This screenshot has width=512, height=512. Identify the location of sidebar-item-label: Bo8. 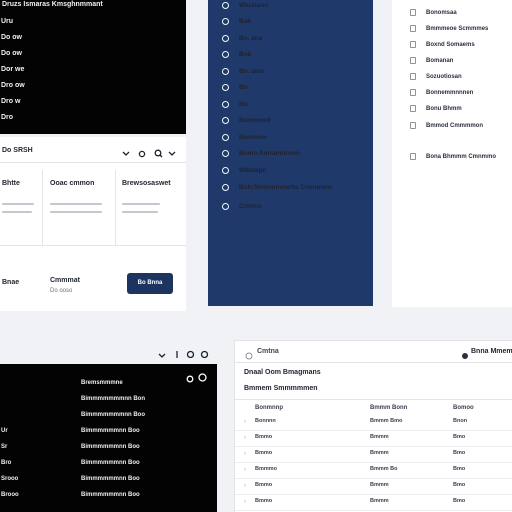
(245, 54).